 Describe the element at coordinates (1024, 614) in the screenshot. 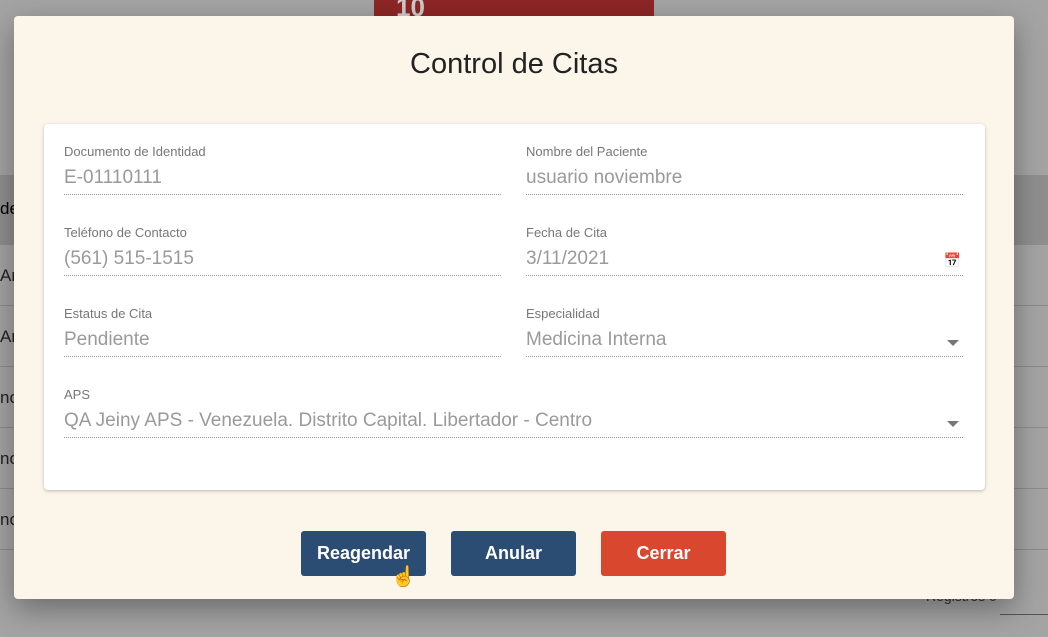

I see `divider` at that location.